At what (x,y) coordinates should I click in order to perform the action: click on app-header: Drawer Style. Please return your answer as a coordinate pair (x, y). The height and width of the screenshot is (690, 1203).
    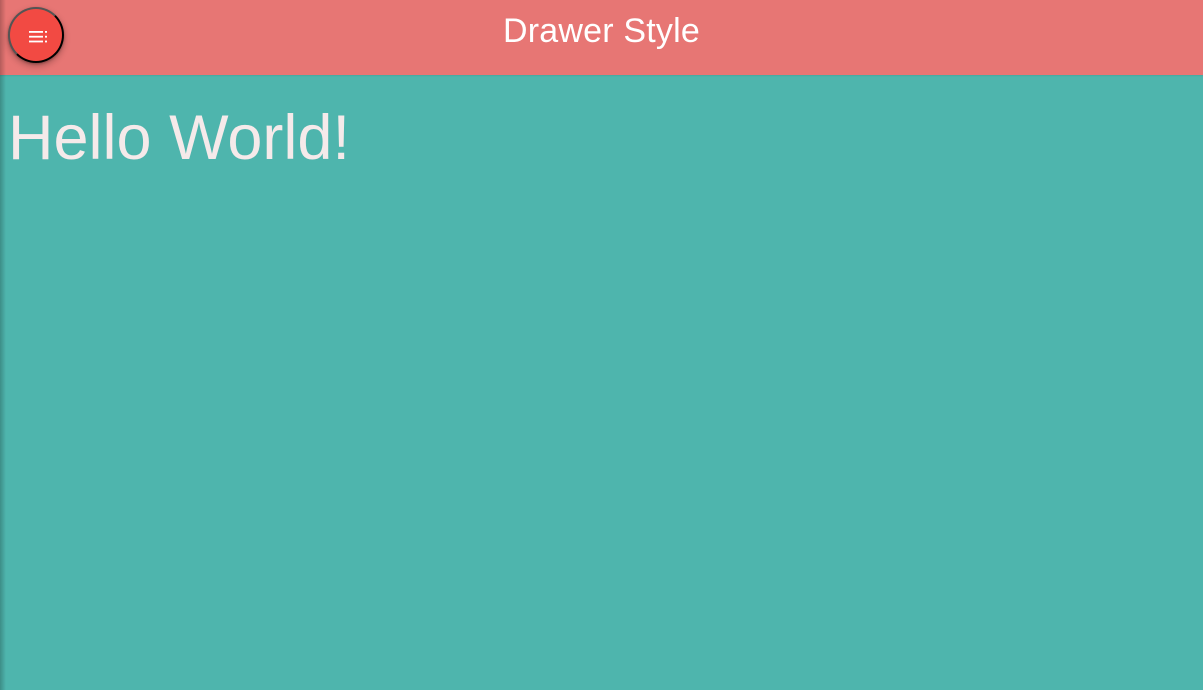
    Looking at the image, I should click on (601, 37).